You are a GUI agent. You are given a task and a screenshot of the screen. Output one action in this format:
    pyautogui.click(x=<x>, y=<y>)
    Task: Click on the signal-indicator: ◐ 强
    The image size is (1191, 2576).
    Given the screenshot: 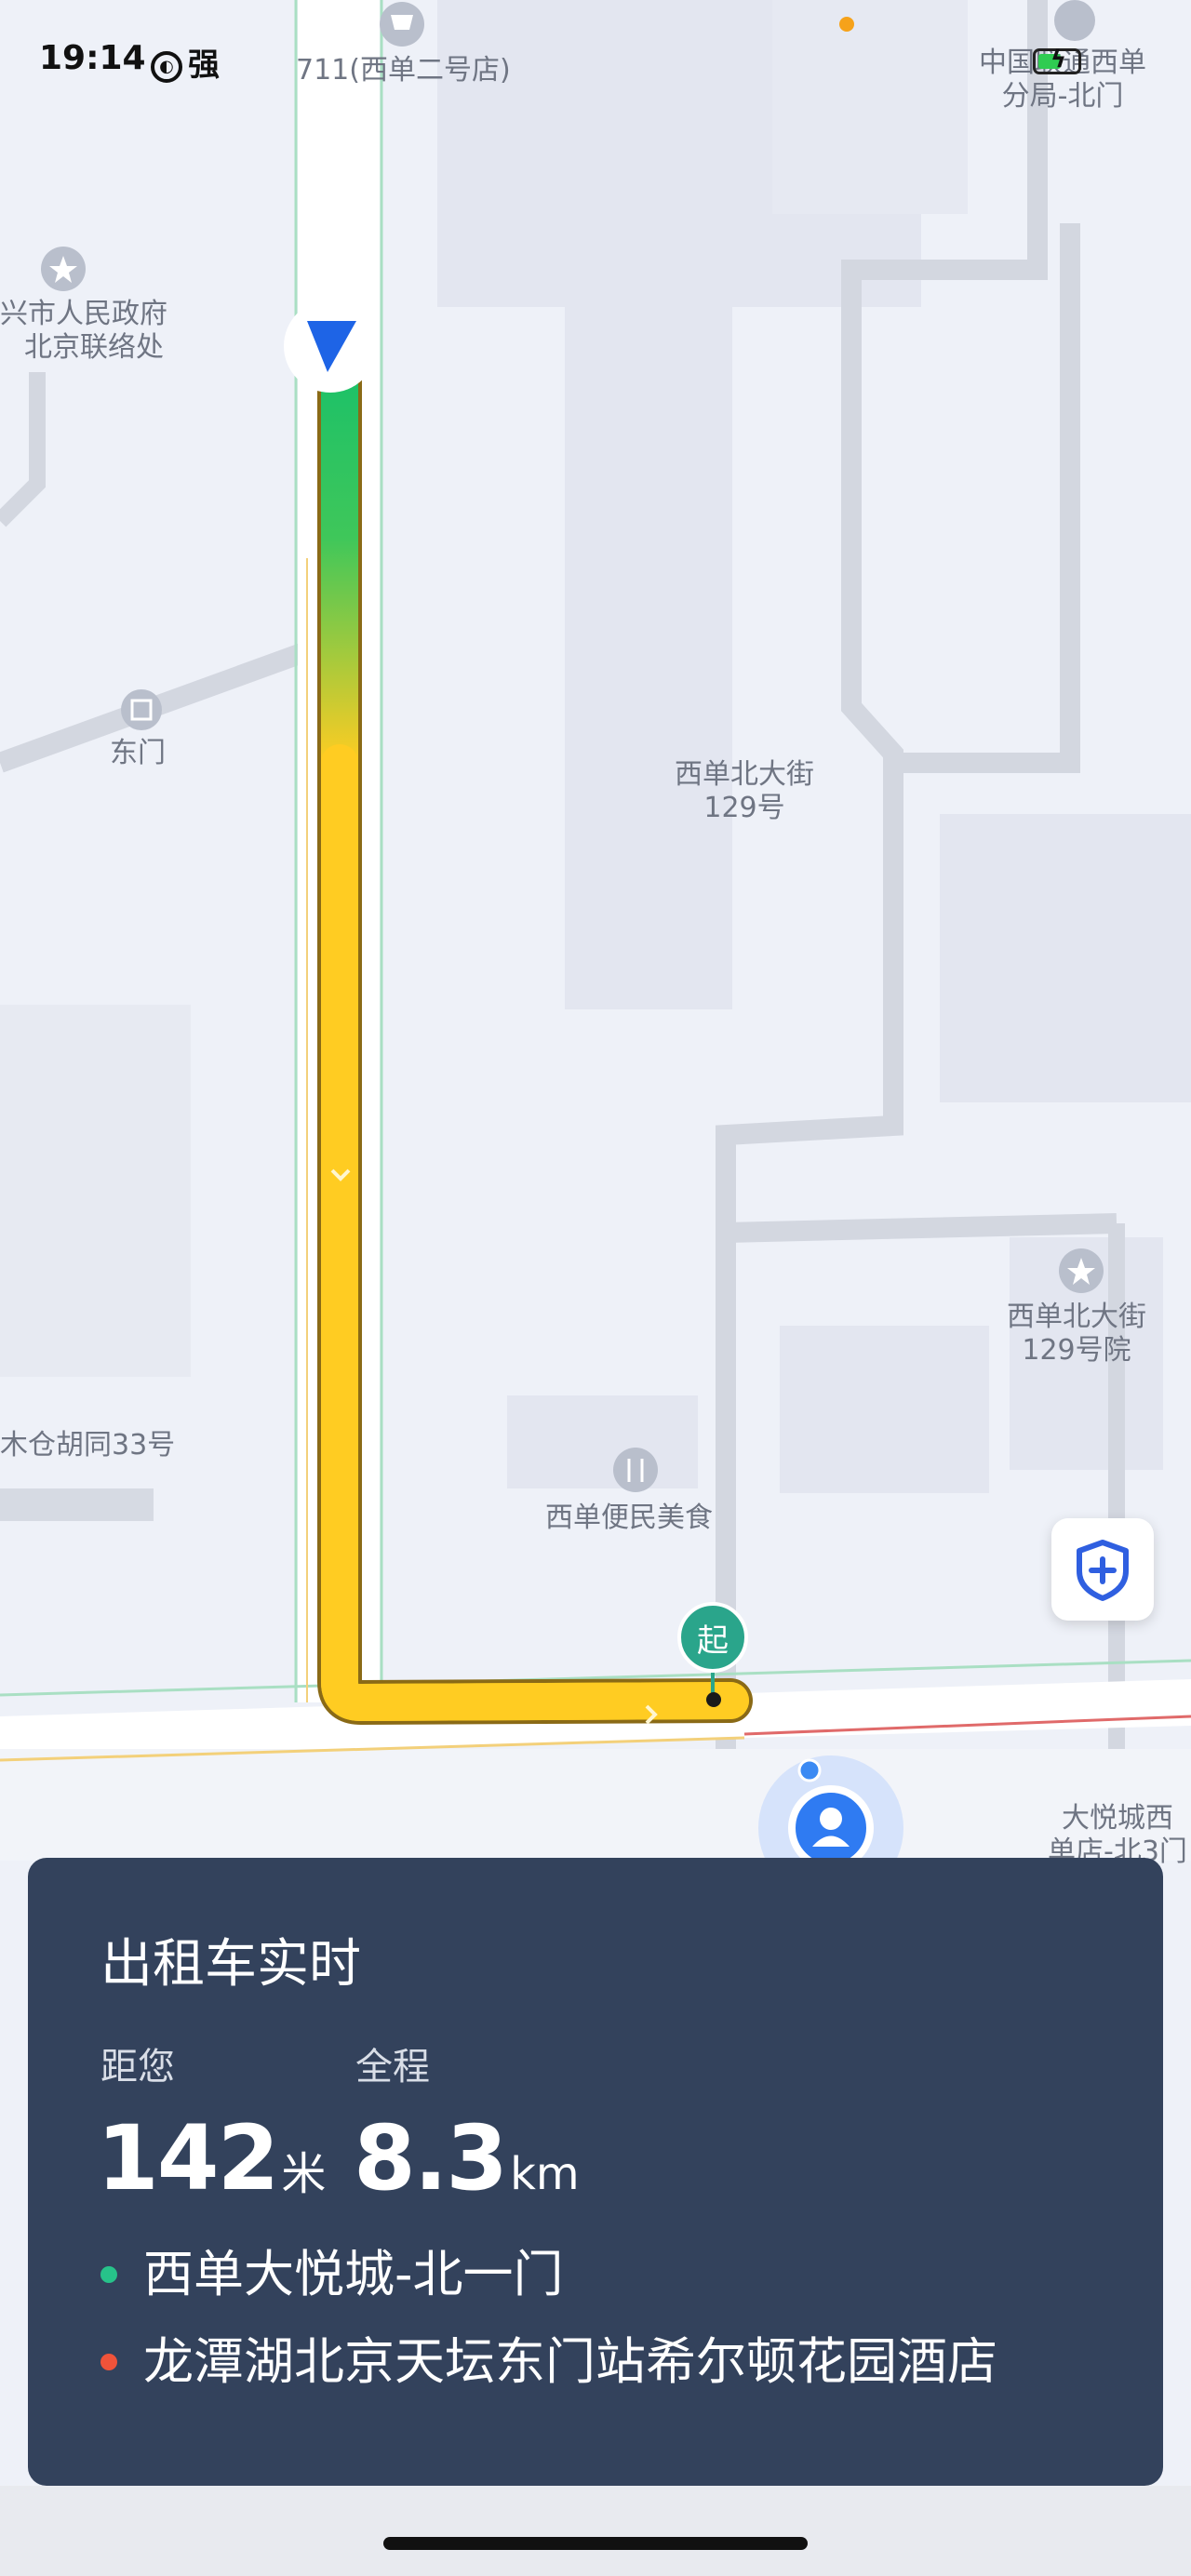 What is the action you would take?
    pyautogui.click(x=185, y=62)
    